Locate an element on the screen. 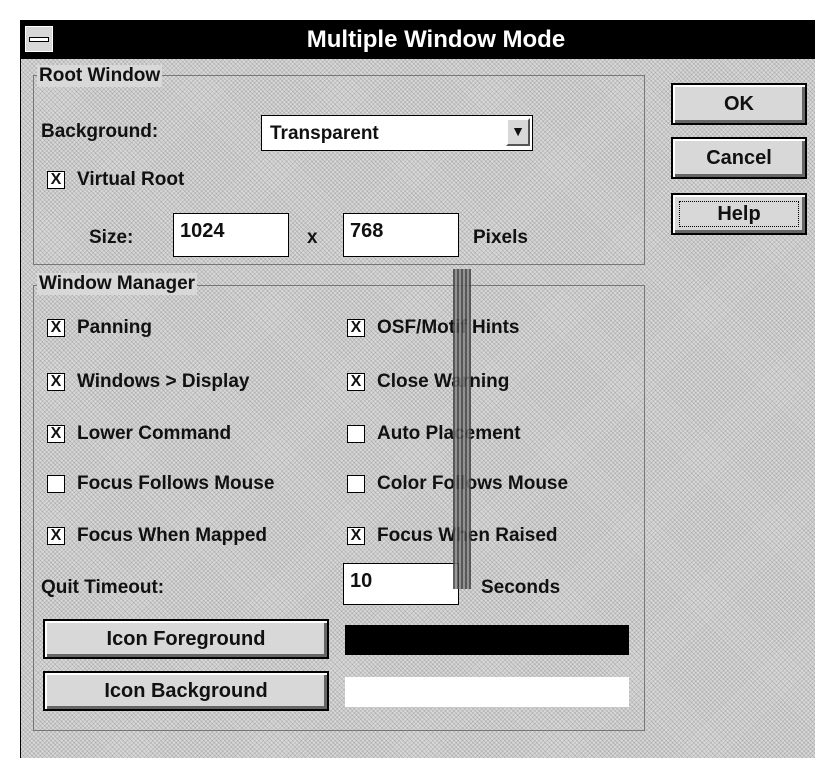 The height and width of the screenshot is (760, 817). title-bar: Multiple Window Mode is located at coordinates (418, 40).